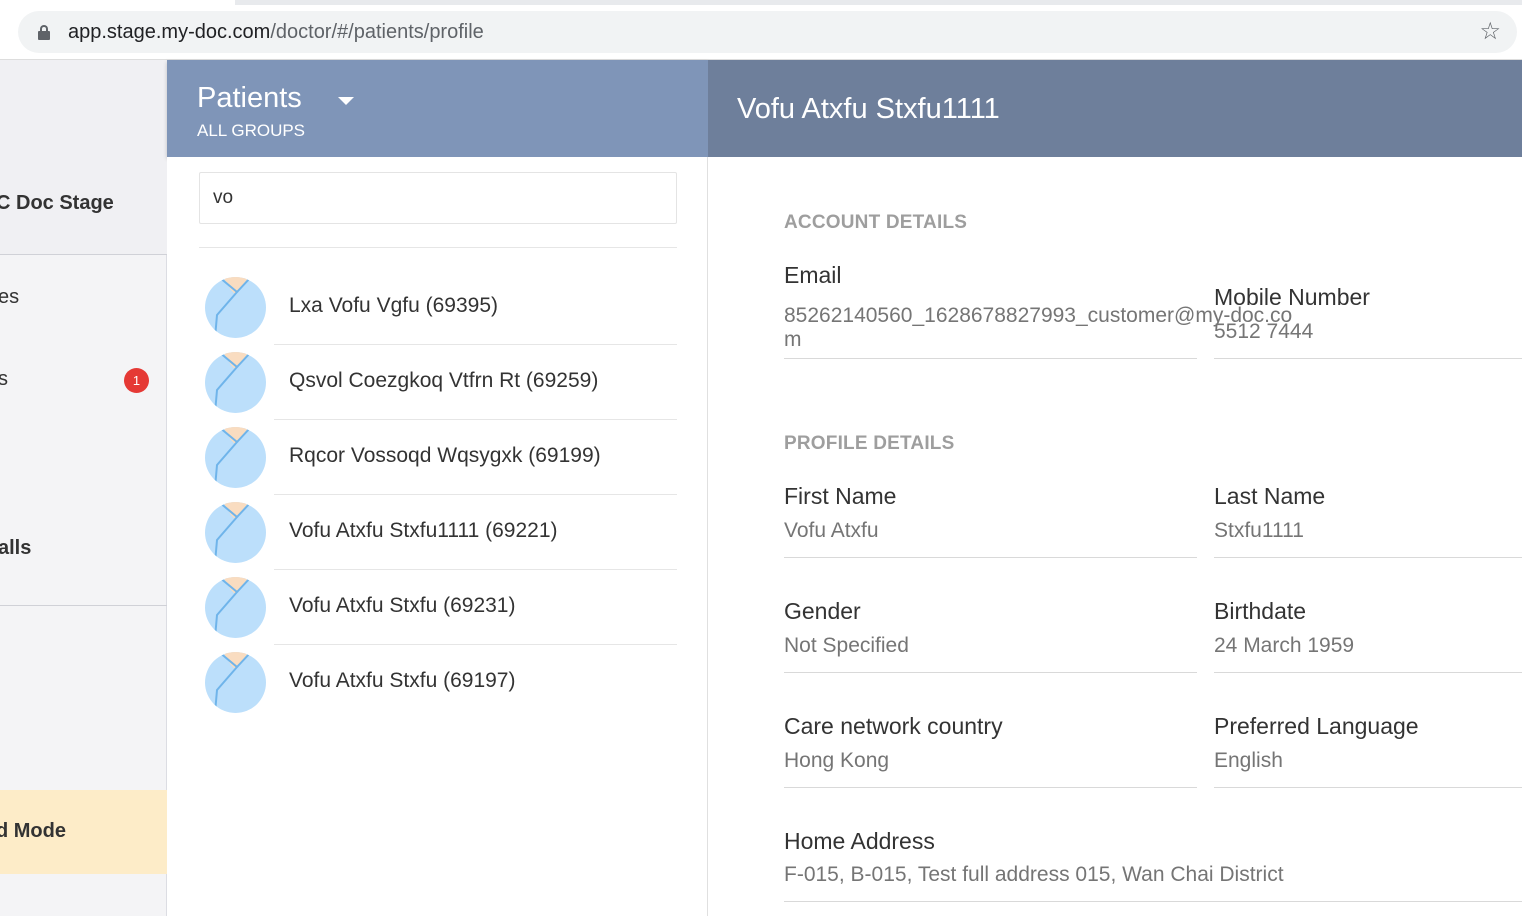 Image resolution: width=1522 pixels, height=916 pixels. What do you see at coordinates (1368, 521) in the screenshot?
I see `last-name-field: Last Name Stxfu1111` at bounding box center [1368, 521].